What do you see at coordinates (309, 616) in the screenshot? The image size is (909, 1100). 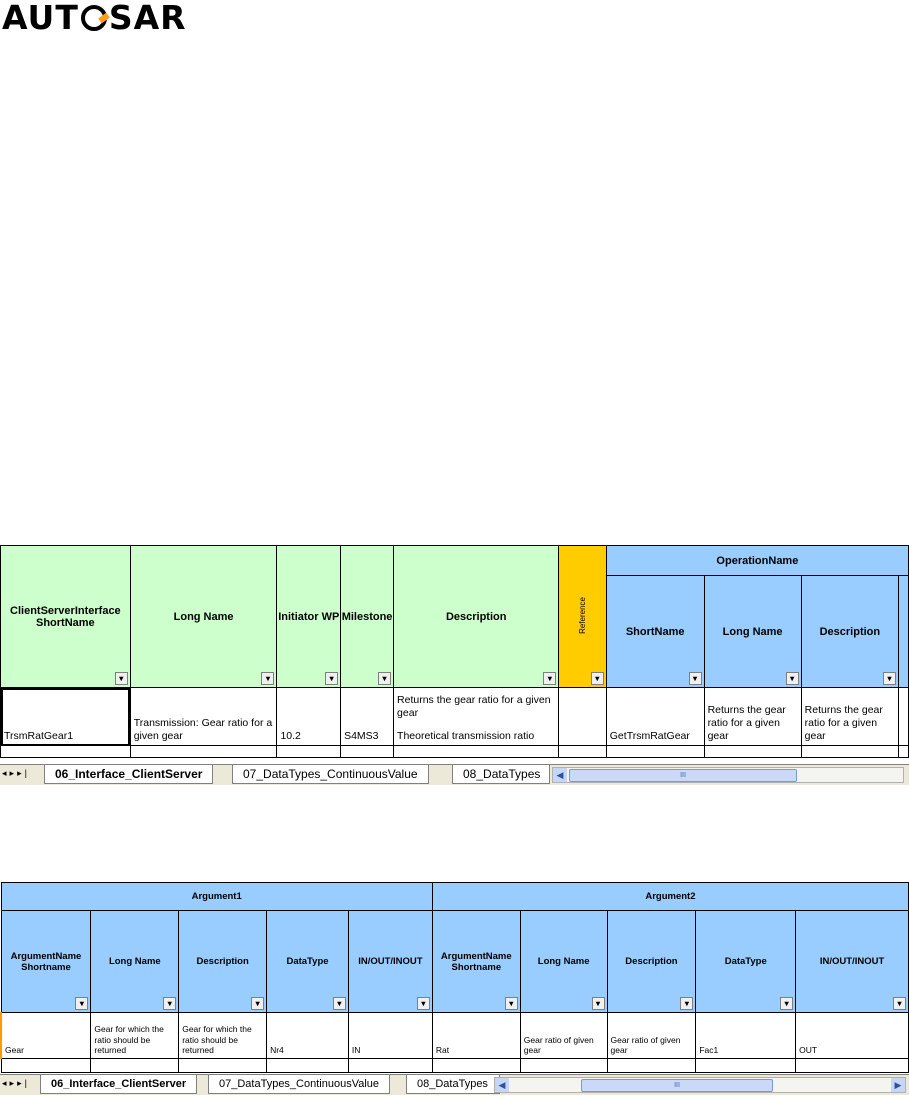 I see `header-initiator-wp: Initiator WP ▾` at bounding box center [309, 616].